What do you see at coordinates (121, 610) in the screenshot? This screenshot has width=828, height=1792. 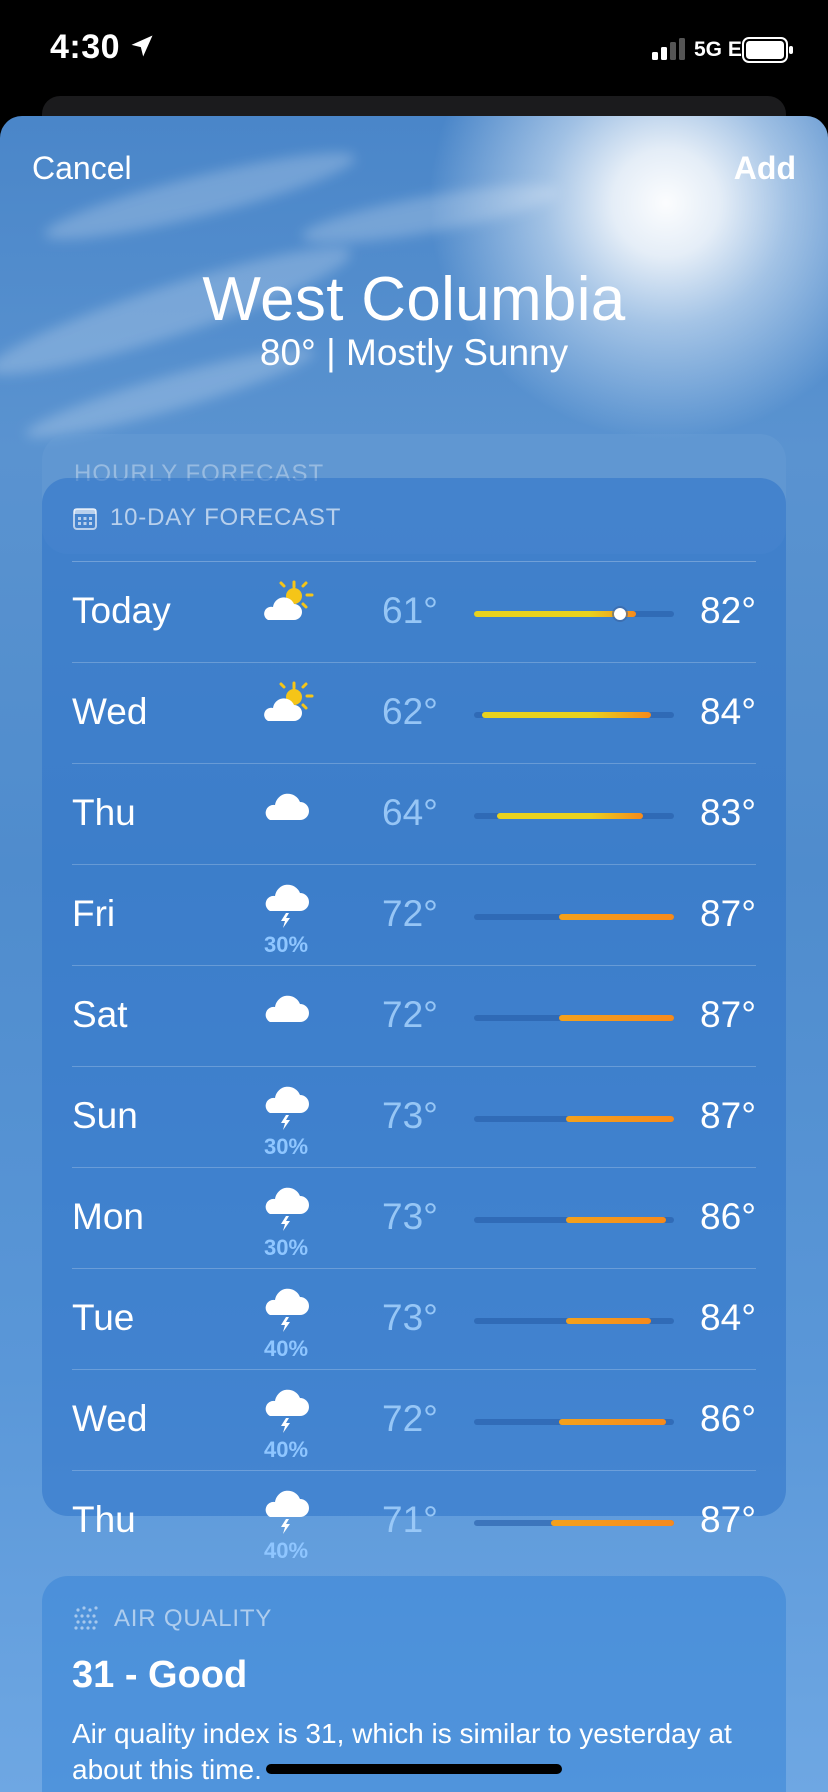 I see `forecast-day: Today` at bounding box center [121, 610].